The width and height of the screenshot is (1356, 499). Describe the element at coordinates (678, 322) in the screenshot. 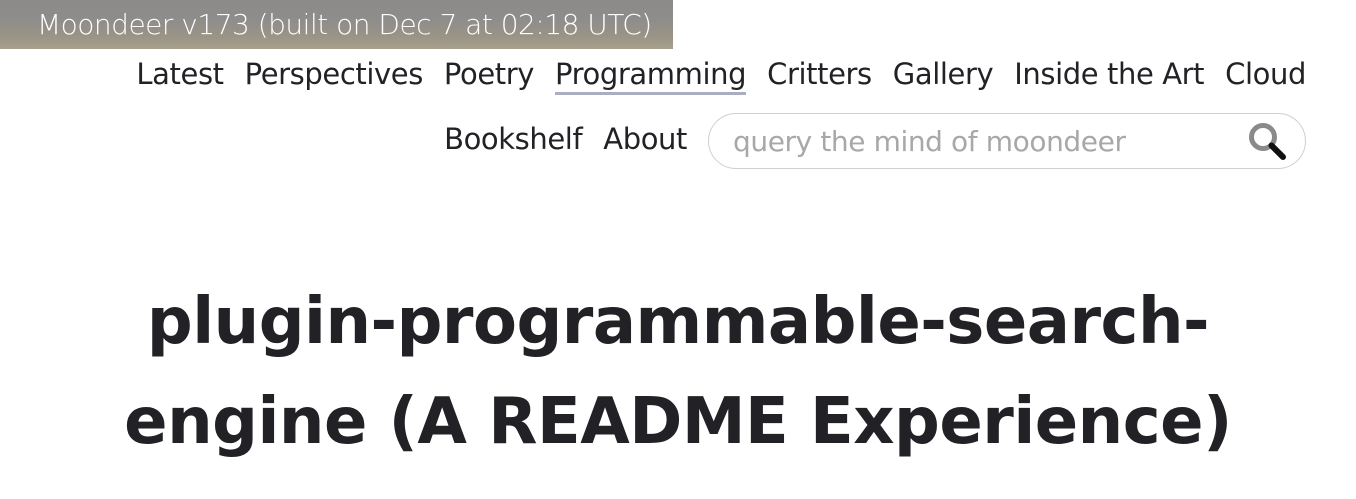

I see `page-title-line1: plugin-programmable-search-` at that location.